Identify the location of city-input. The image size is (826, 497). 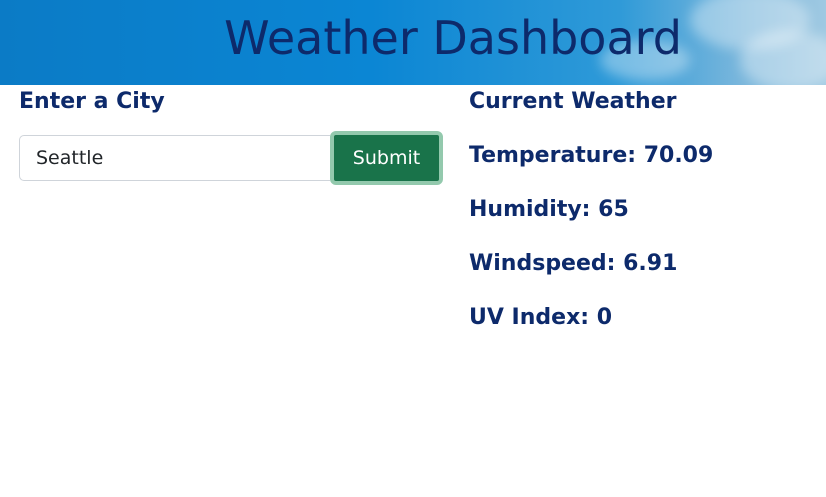
(174, 158).